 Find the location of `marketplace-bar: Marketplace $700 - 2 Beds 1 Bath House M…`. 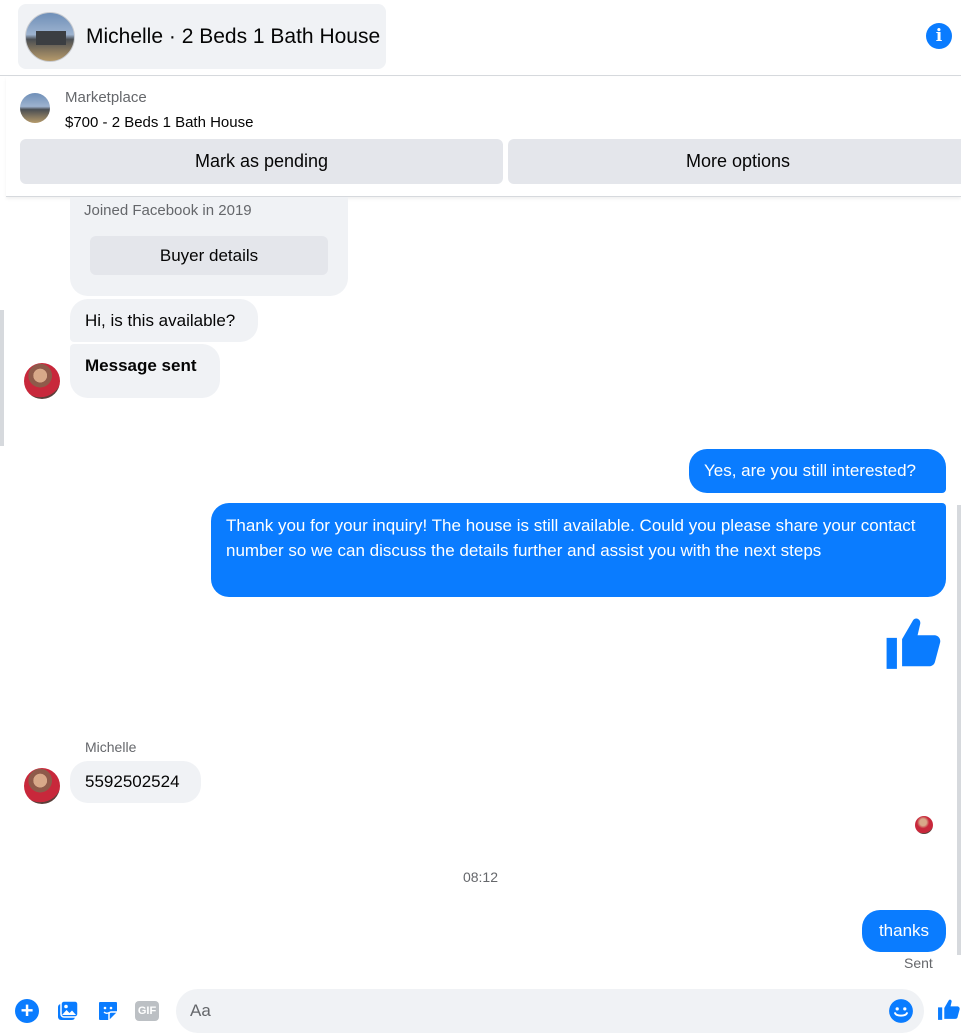

marketplace-bar: Marketplace $700 - 2 Beds 1 Bath House M… is located at coordinates (483, 137).